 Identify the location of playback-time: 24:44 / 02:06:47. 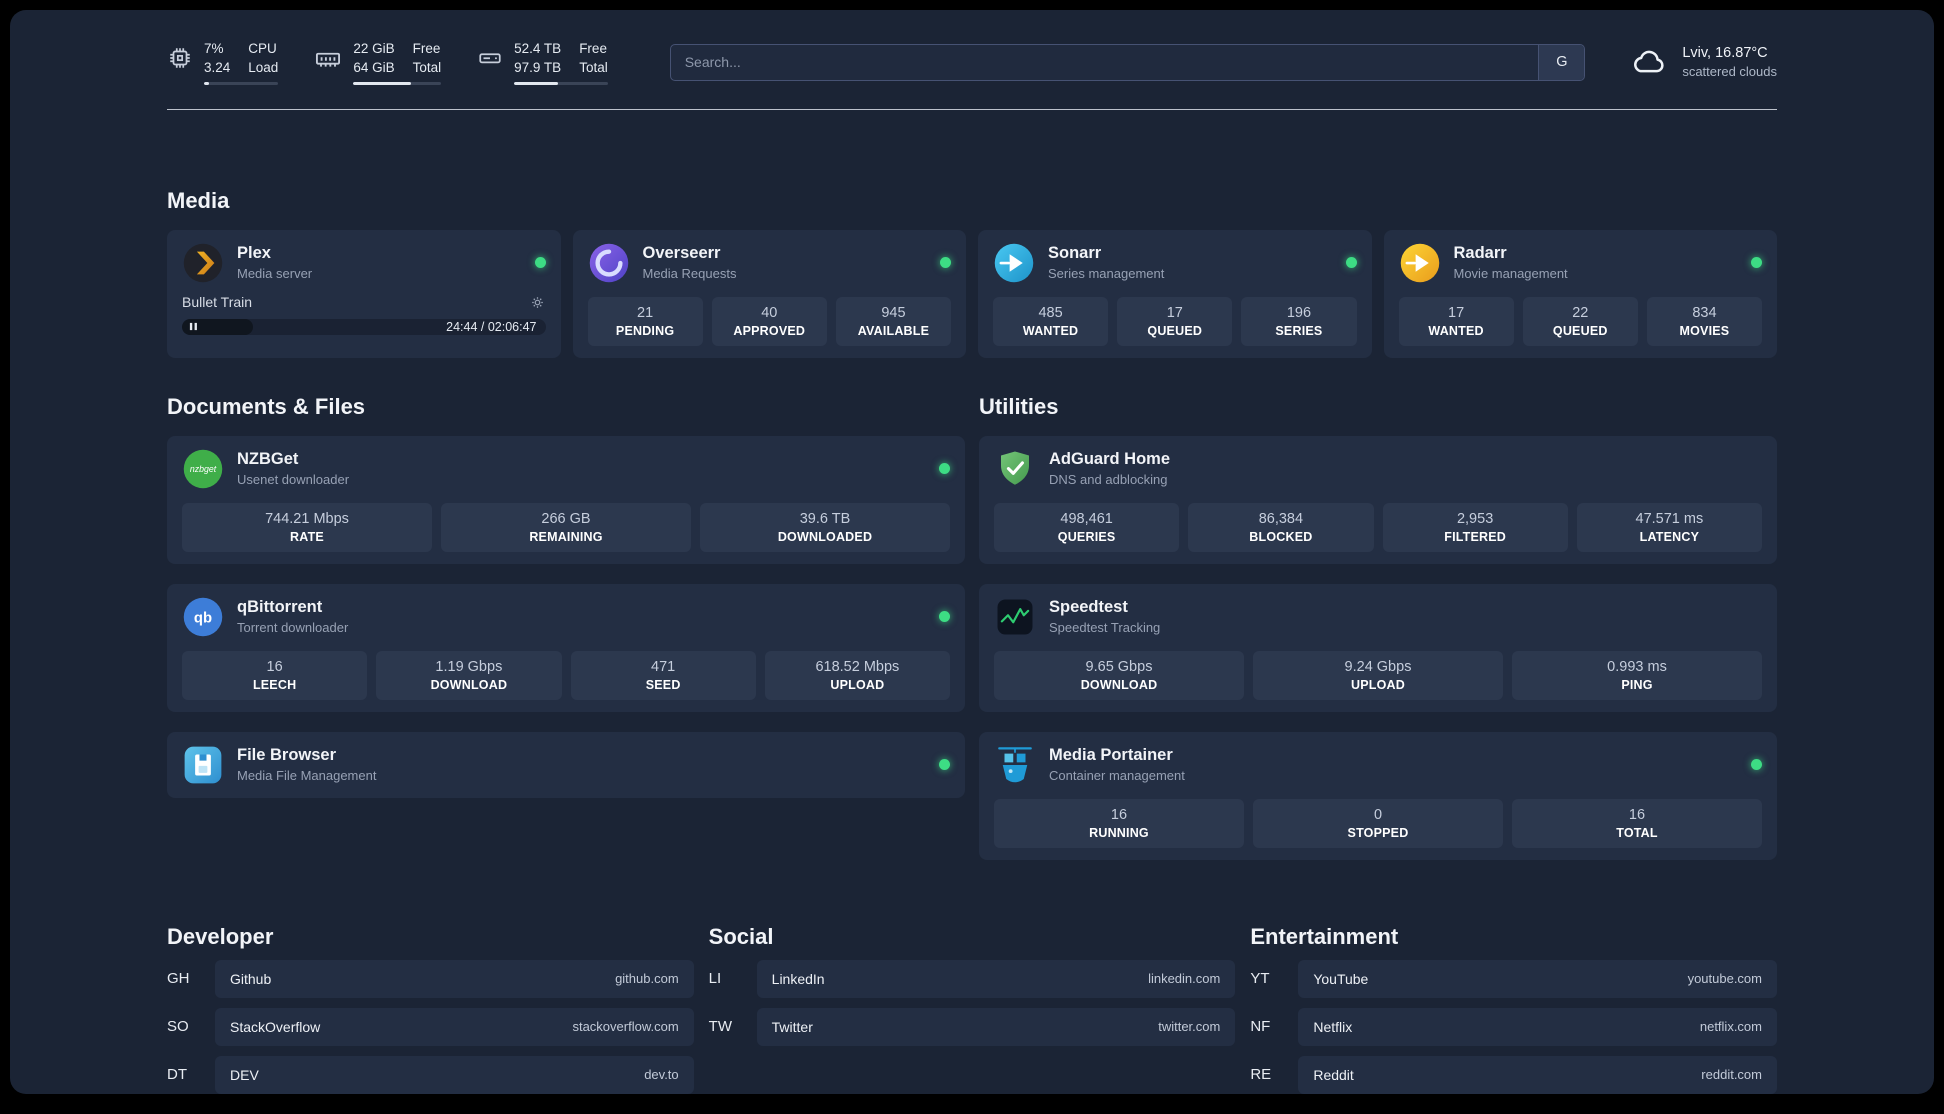
(491, 327).